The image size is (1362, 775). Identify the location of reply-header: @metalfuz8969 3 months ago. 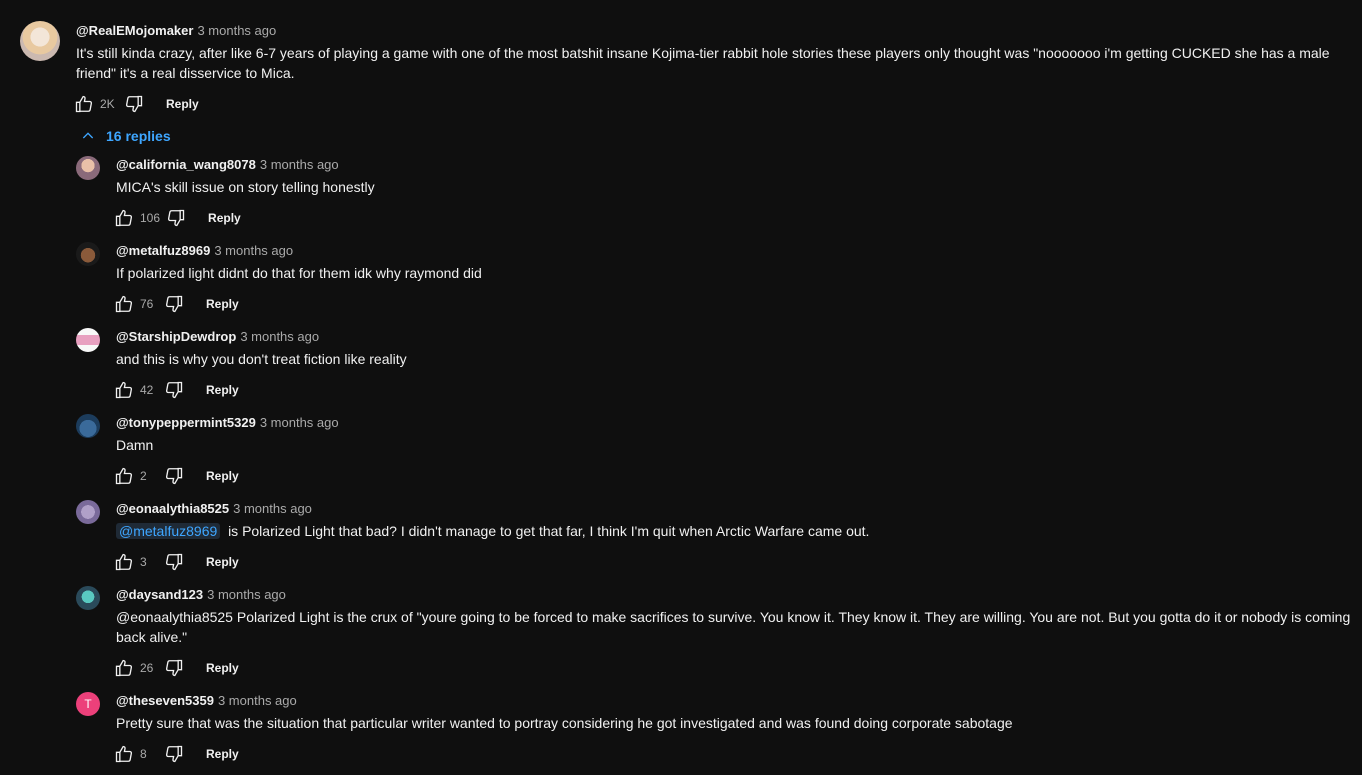
(204, 250).